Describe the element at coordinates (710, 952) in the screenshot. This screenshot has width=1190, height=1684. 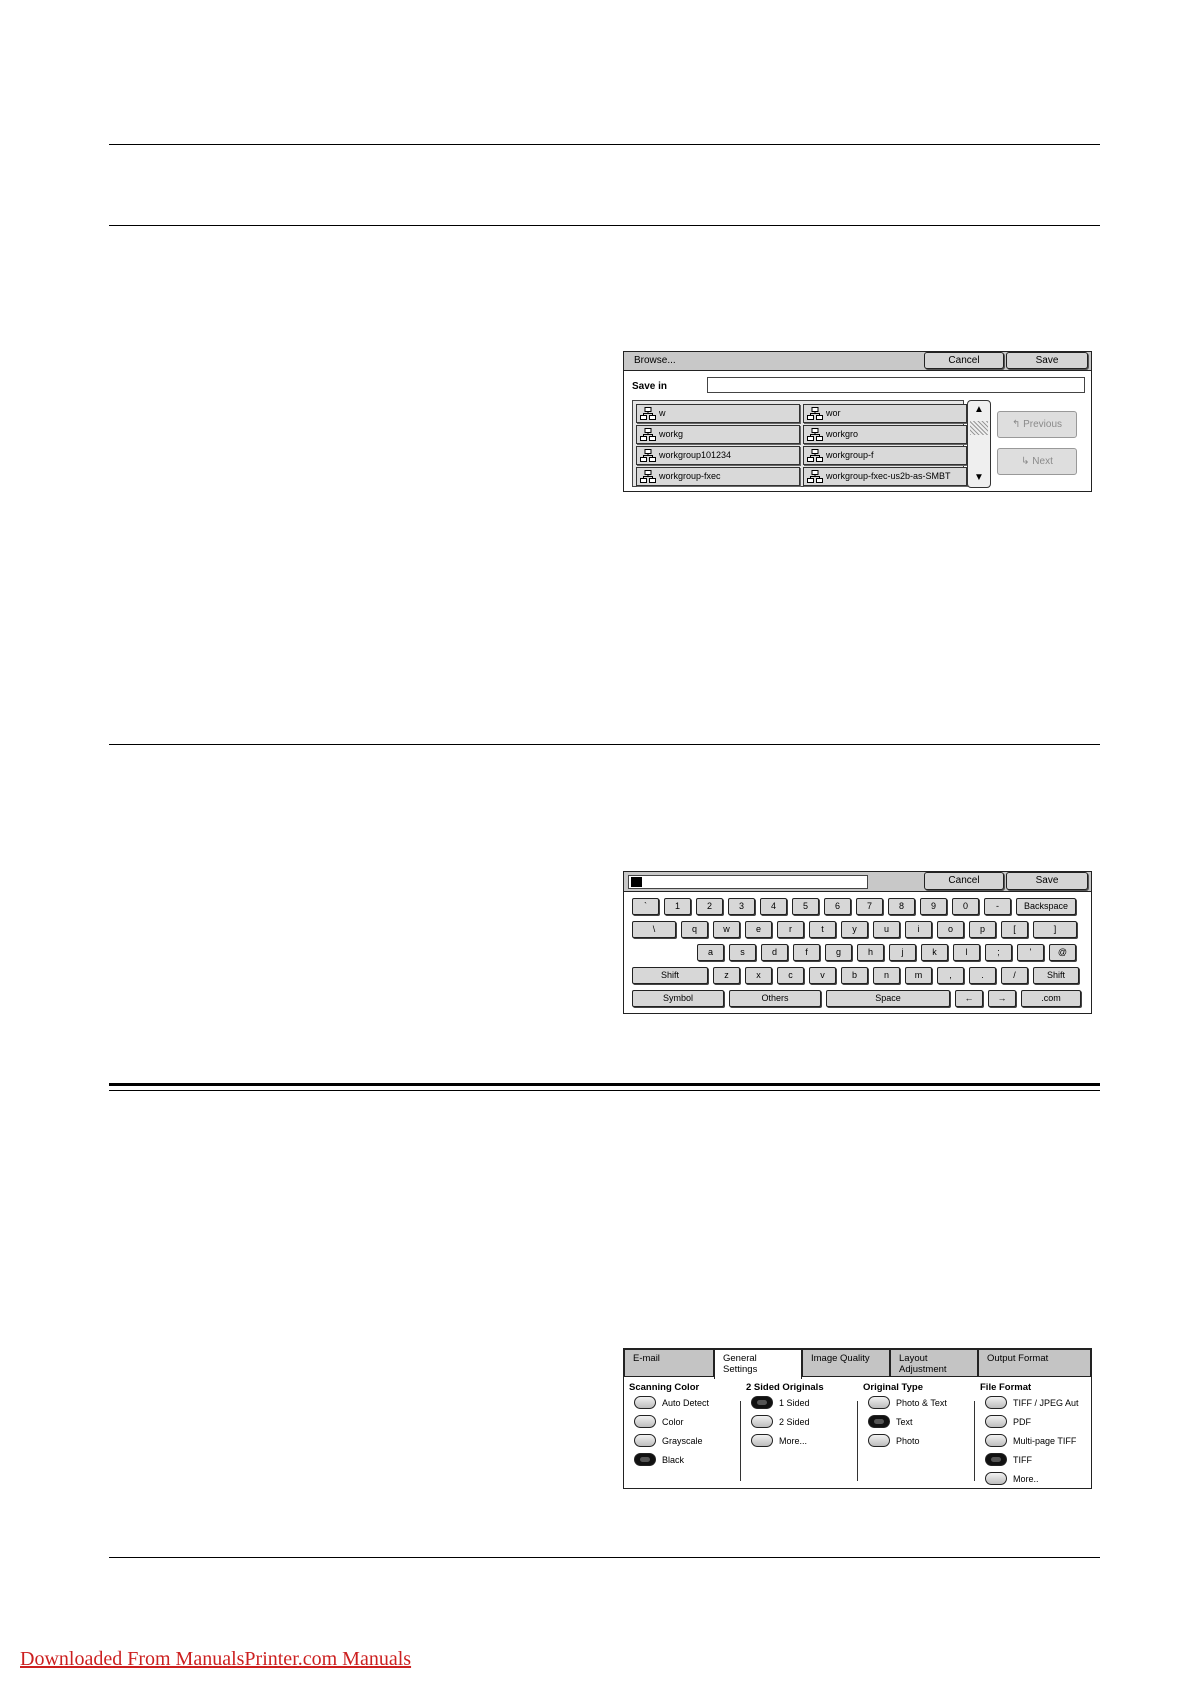
I see `key-a: a` at that location.